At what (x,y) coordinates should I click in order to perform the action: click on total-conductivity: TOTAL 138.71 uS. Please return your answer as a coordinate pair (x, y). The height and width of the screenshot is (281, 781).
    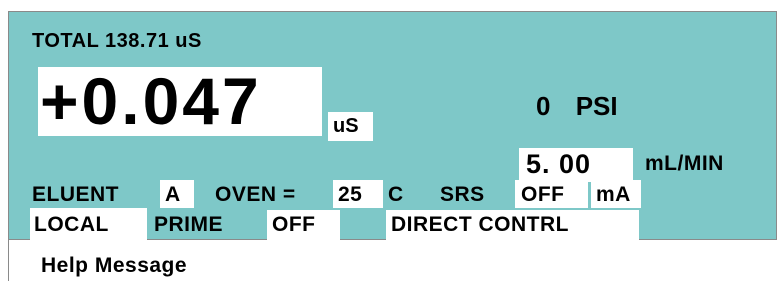
    Looking at the image, I should click on (117, 41).